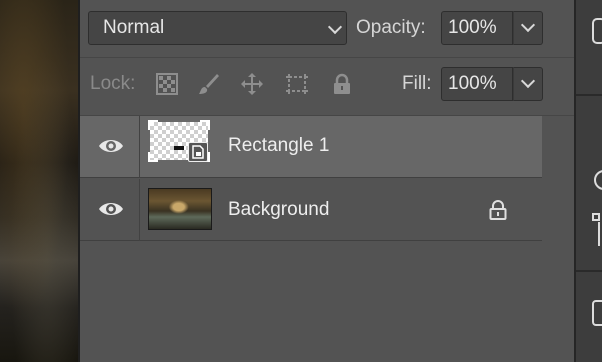 The width and height of the screenshot is (602, 362). Describe the element at coordinates (279, 209) in the screenshot. I see `layer-name: Background` at that location.